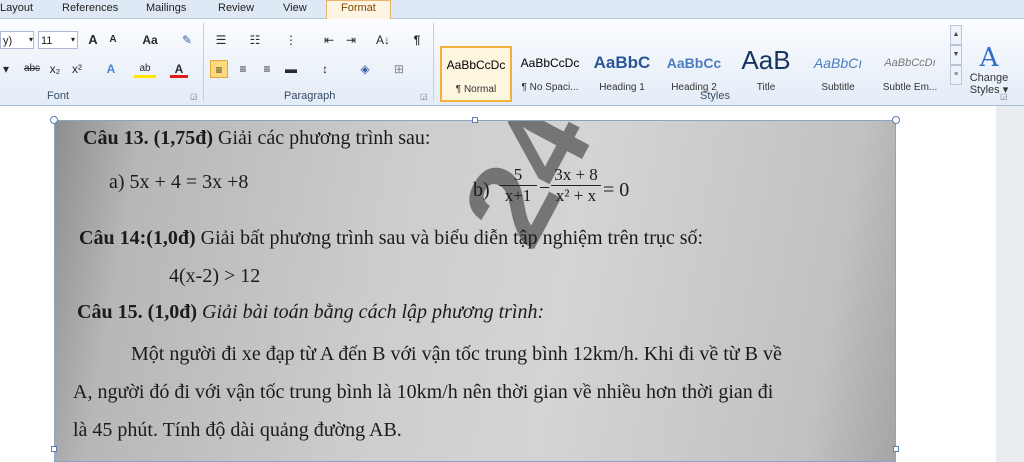 Image resolution: width=1024 pixels, height=462 pixels. Describe the element at coordinates (179, 69) in the screenshot. I see `font-color-icon: A` at that location.